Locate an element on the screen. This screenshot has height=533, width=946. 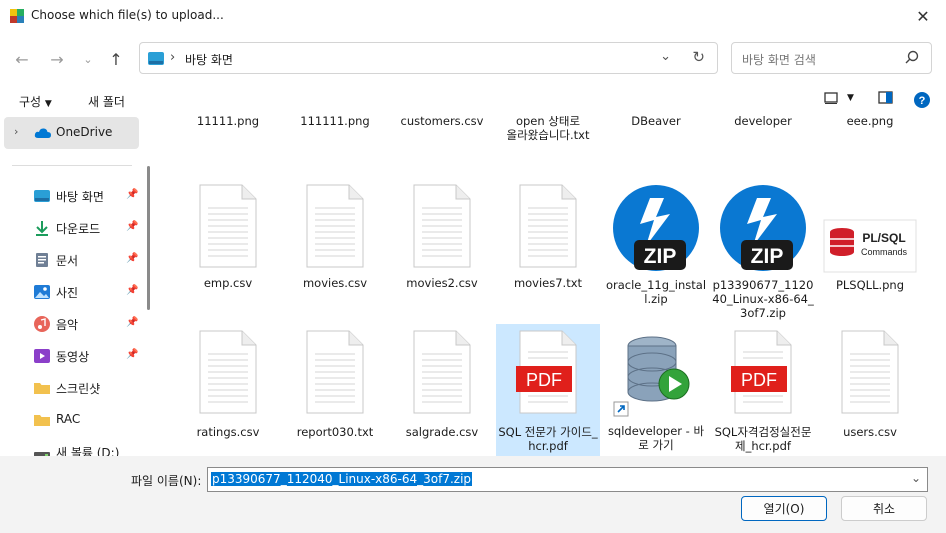
file-item: 11111.png is located at coordinates (228, 122).